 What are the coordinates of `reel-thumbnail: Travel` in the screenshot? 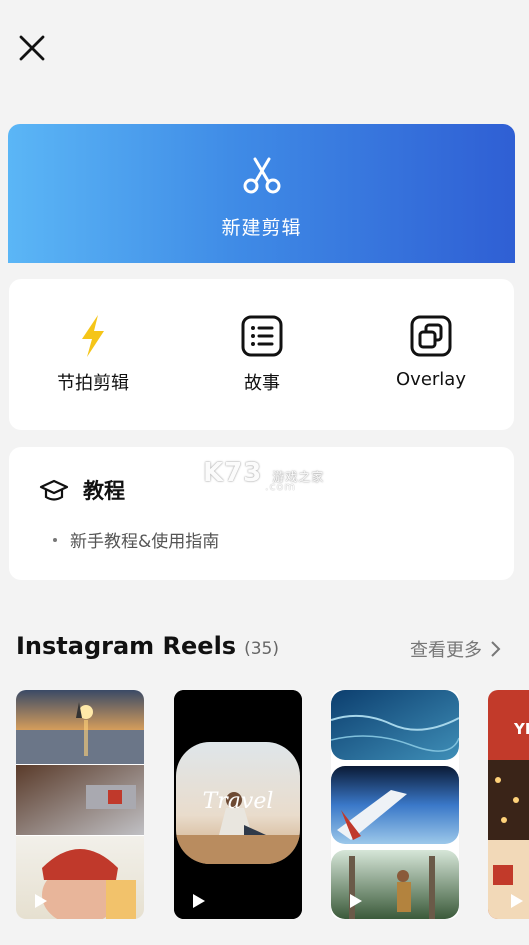 It's located at (238, 804).